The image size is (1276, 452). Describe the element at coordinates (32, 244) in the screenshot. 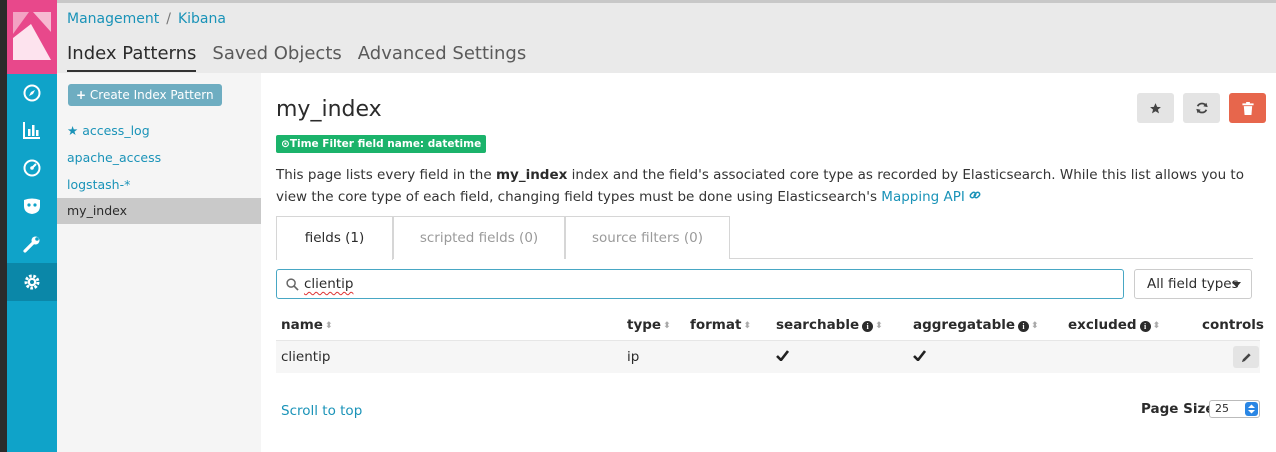

I see `wrench-icon` at that location.